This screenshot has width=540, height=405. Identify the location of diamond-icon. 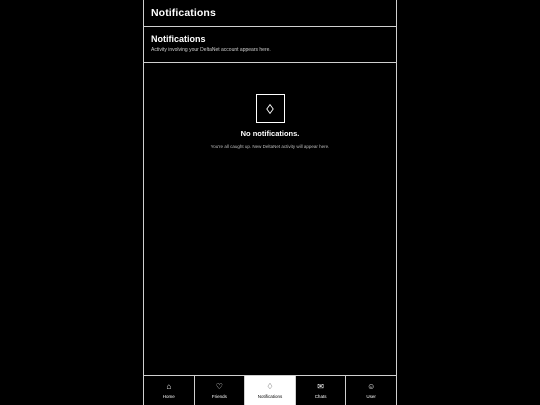
(270, 108).